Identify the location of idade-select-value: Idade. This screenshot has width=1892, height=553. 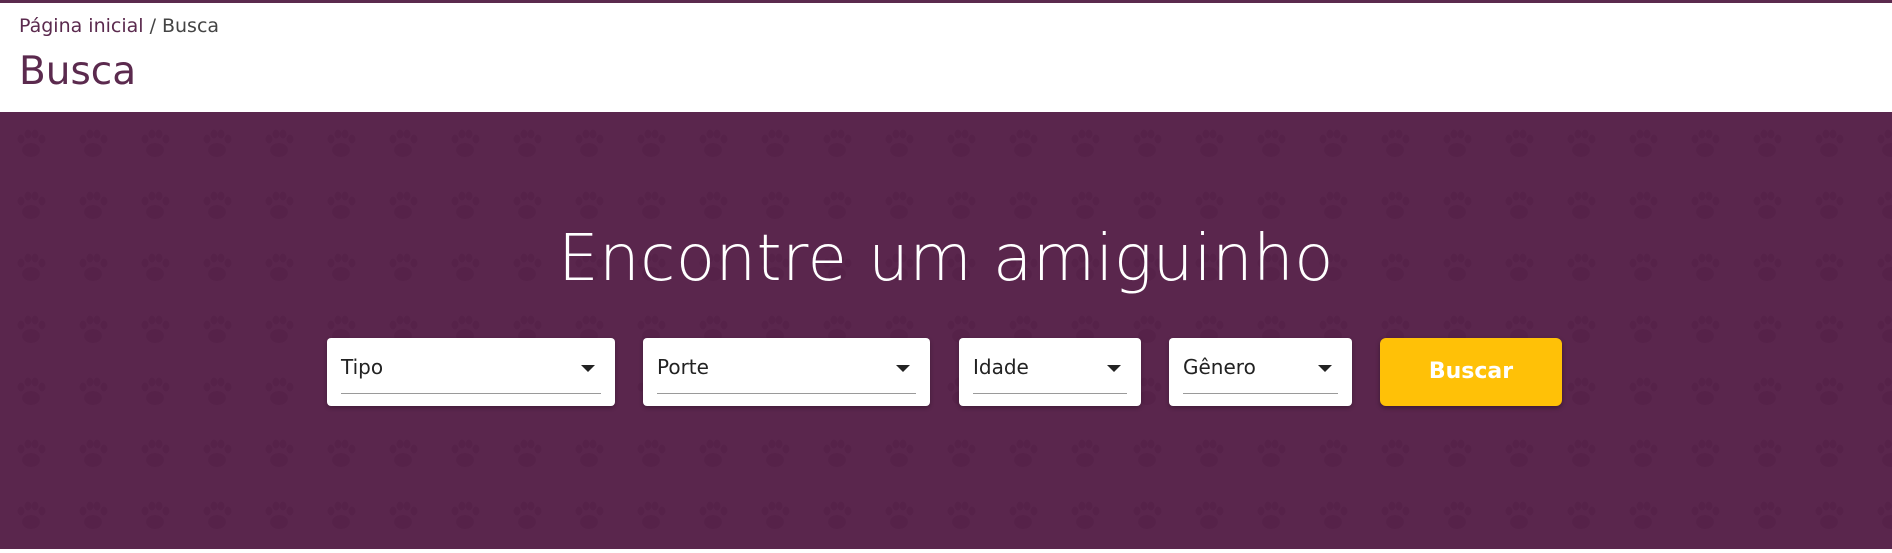
(1001, 367).